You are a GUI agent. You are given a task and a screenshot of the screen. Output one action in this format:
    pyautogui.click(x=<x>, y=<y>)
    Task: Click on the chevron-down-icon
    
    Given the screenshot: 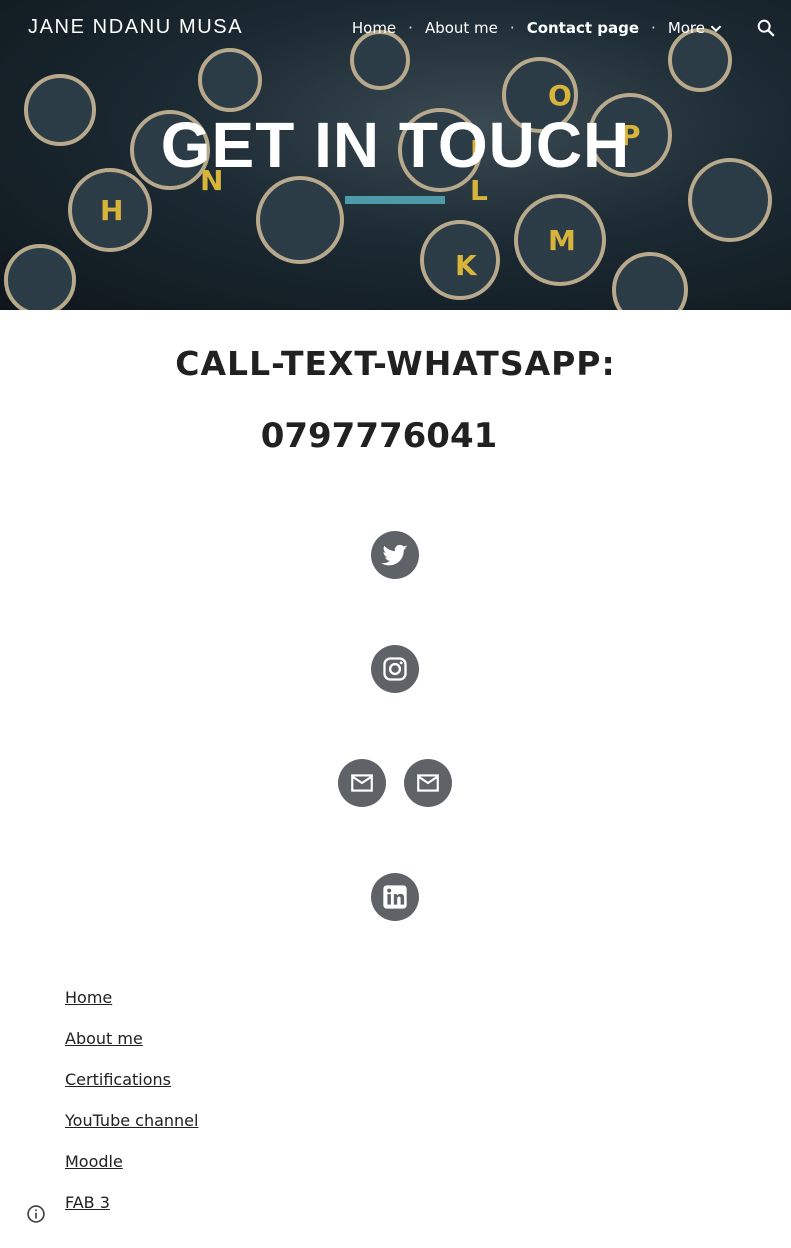 What is the action you would take?
    pyautogui.click(x=716, y=29)
    